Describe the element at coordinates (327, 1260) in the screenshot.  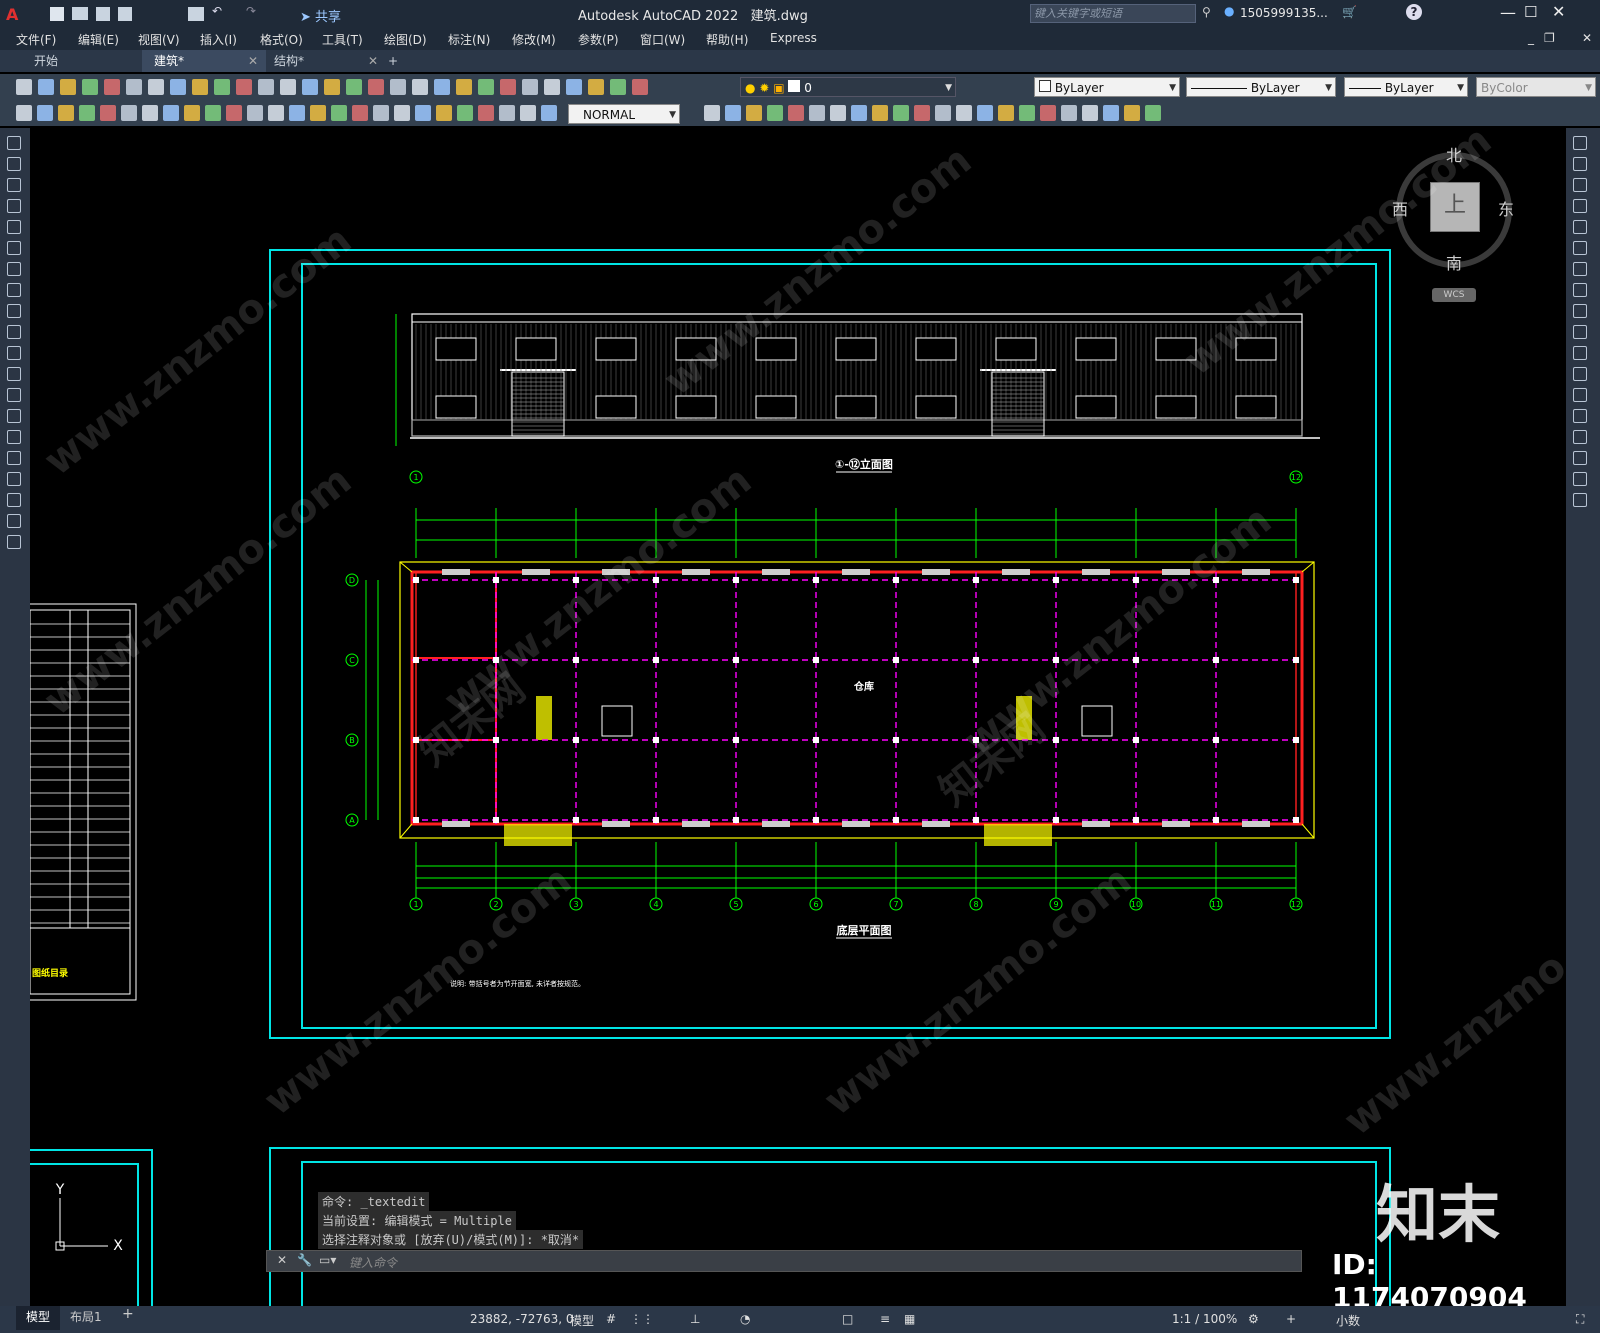
I see `command-prompt-icon: ▭▾` at that location.